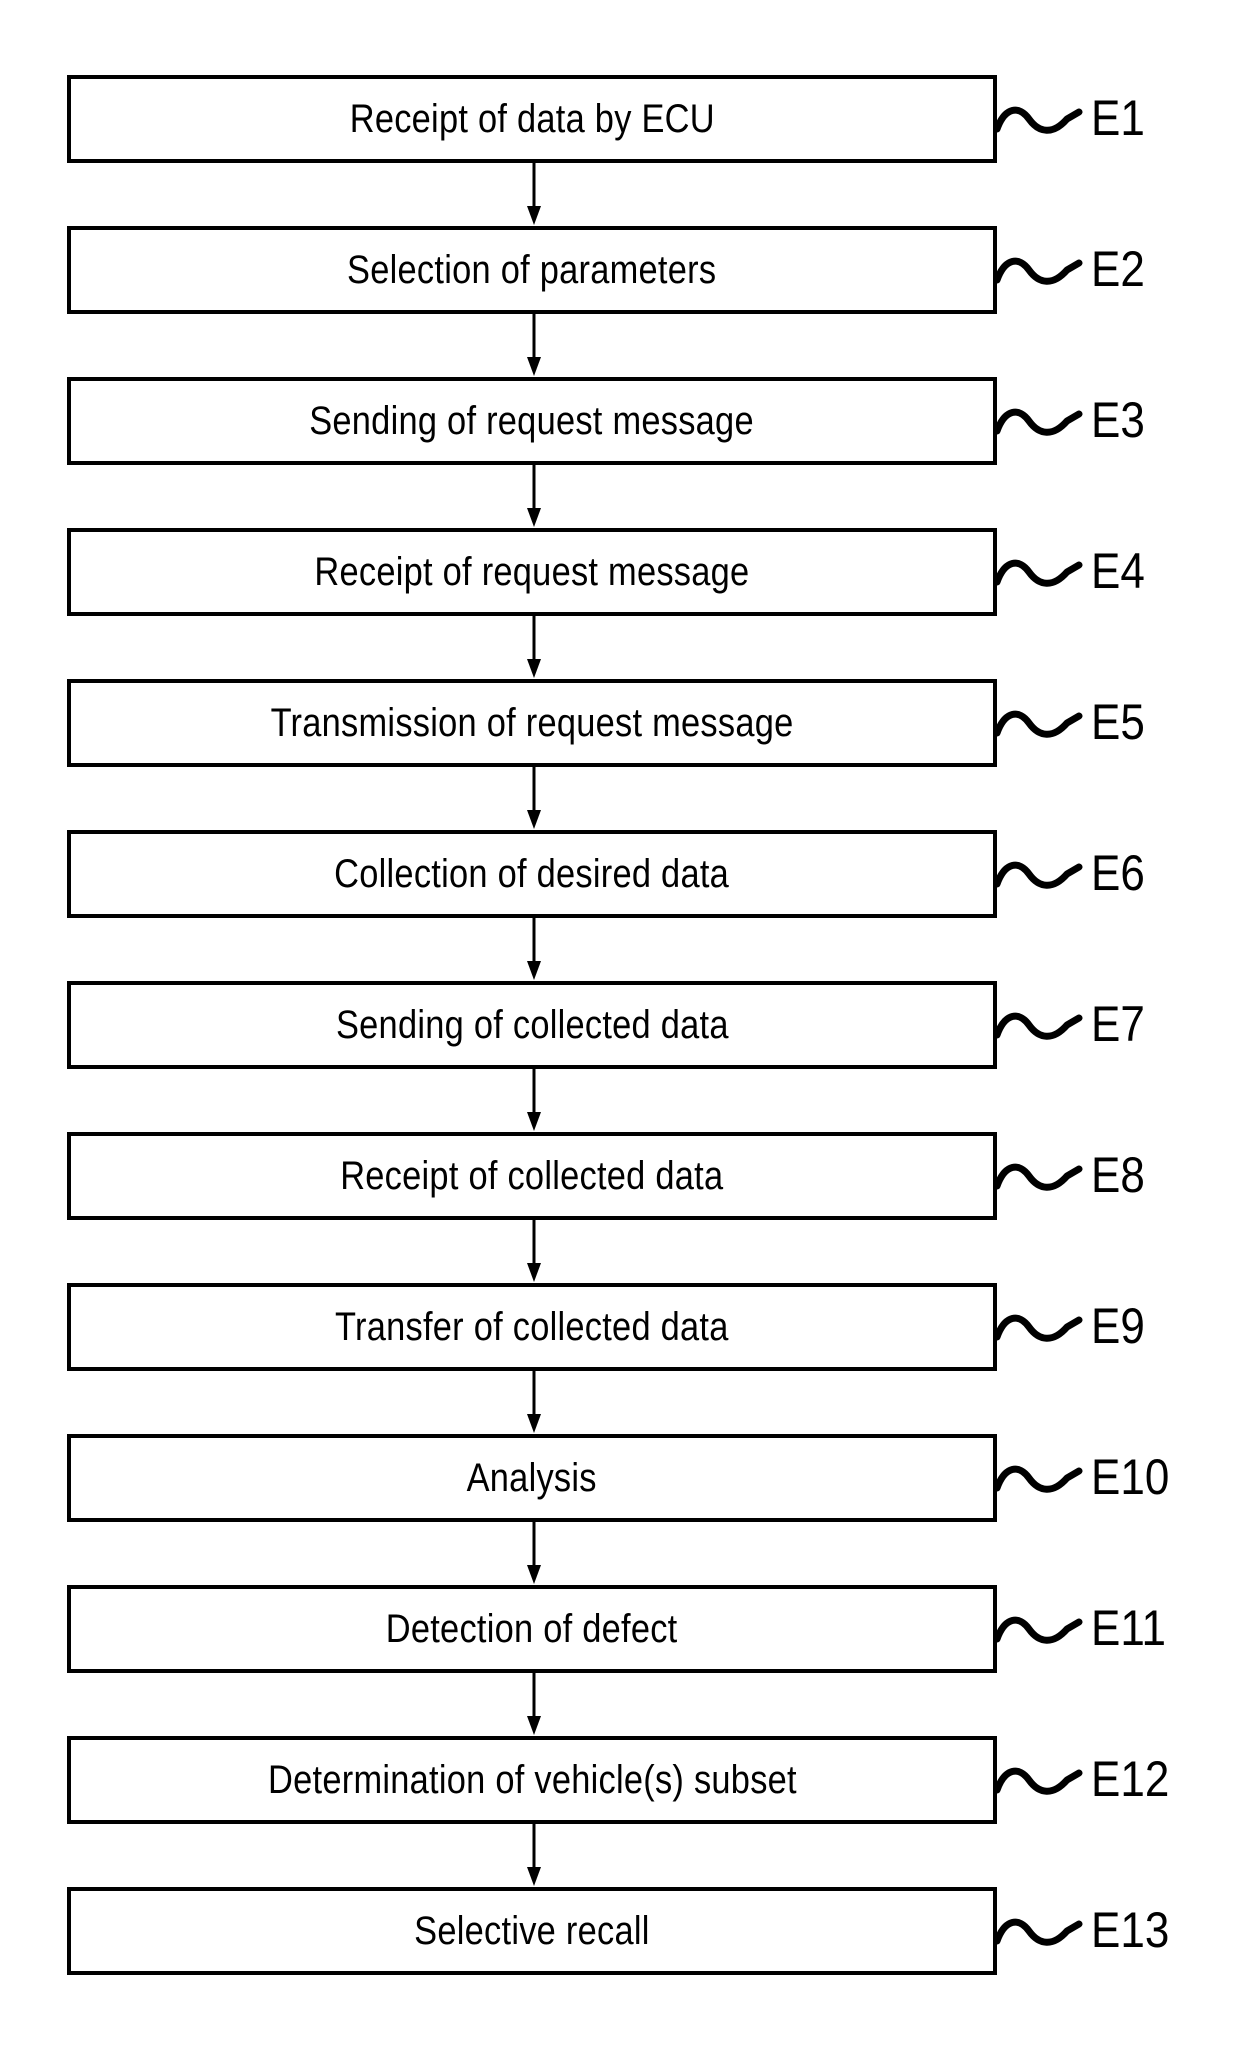 Image resolution: width=1240 pixels, height=2048 pixels. I want to click on process-box: Receipt of request message, so click(532, 572).